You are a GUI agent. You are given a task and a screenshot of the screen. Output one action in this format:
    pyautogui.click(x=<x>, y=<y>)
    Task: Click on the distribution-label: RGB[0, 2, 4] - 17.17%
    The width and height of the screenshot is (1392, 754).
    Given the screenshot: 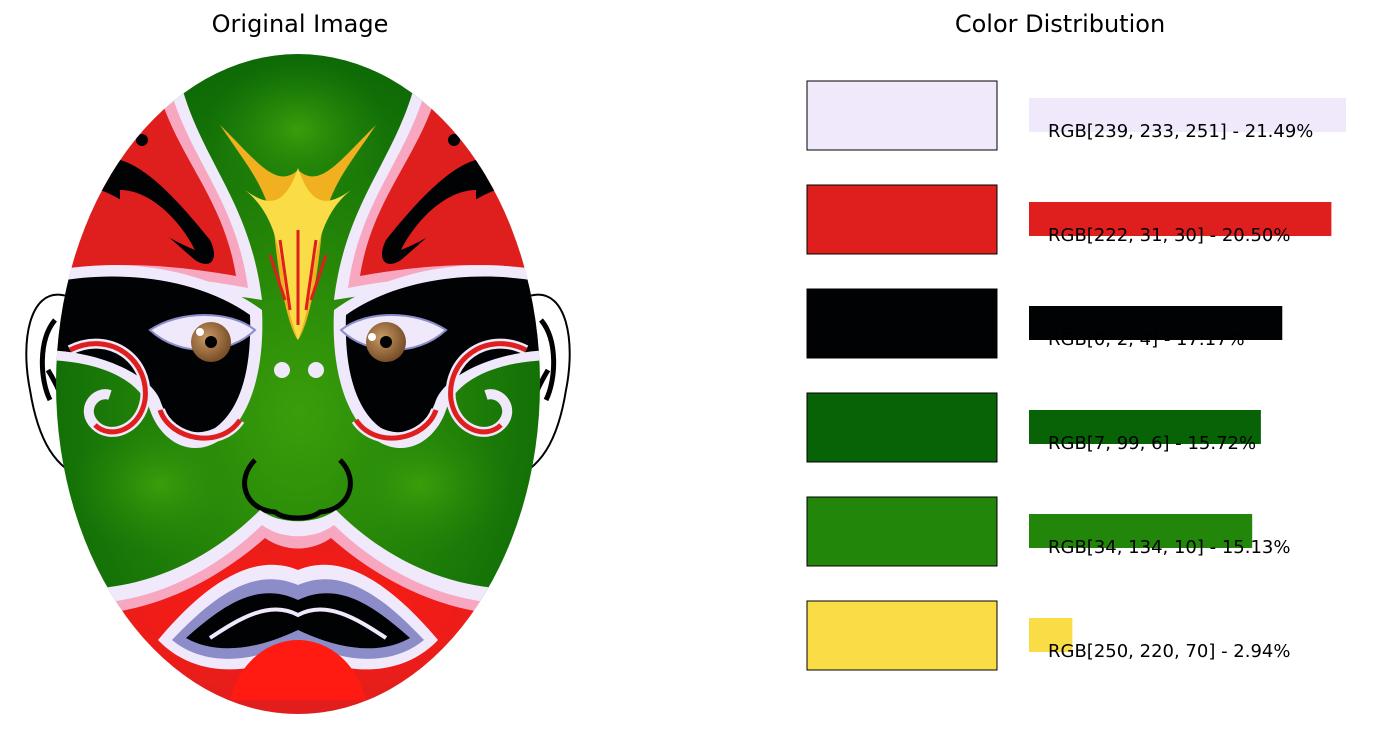 What is the action you would take?
    pyautogui.click(x=1146, y=339)
    